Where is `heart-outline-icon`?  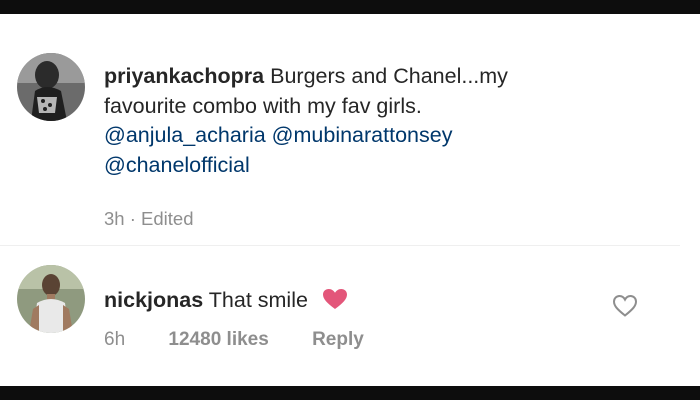
heart-outline-icon is located at coordinates (625, 306).